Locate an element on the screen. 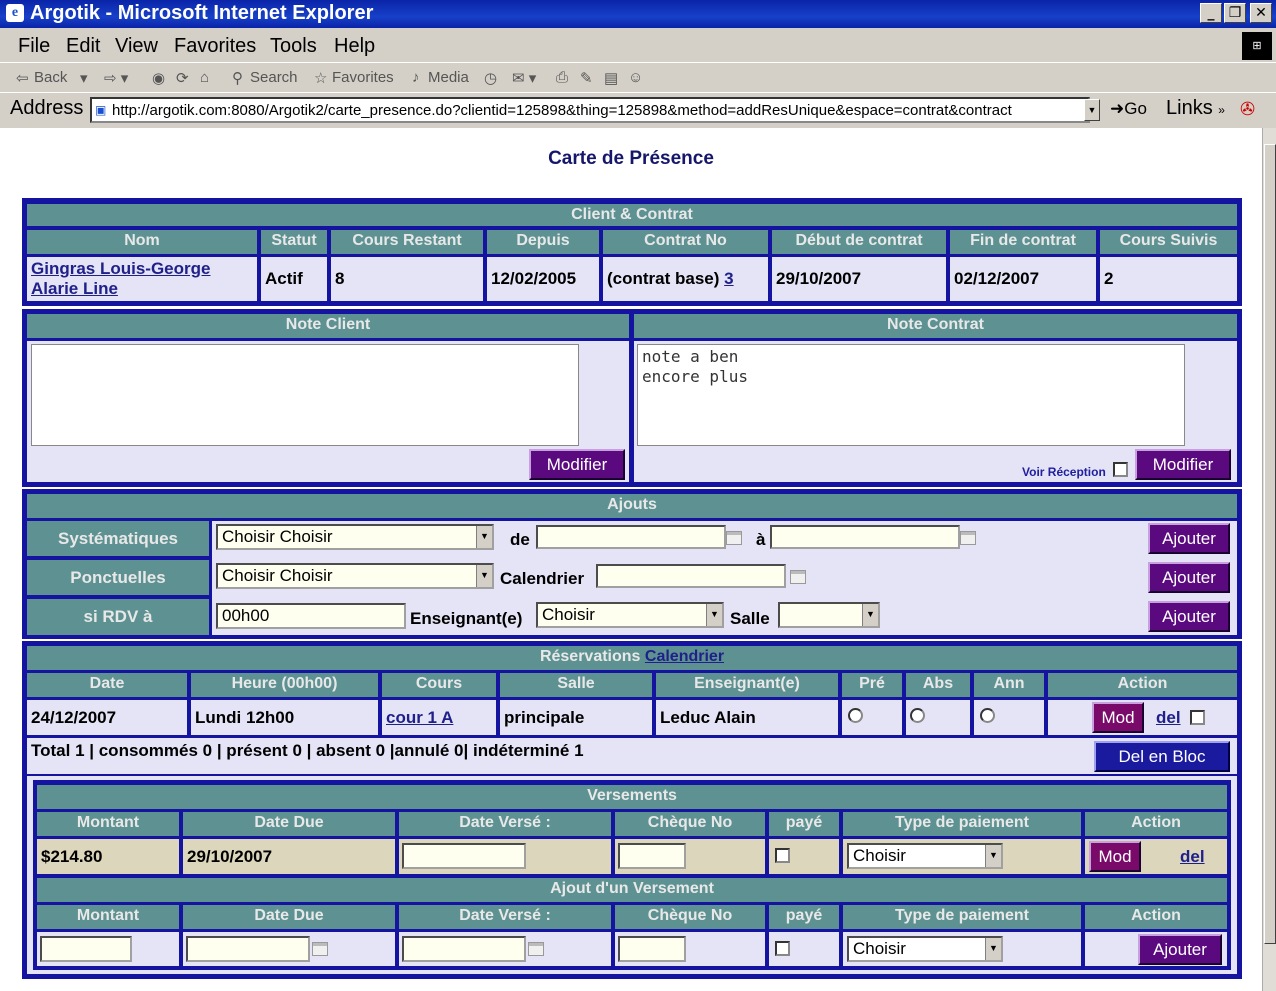 This screenshot has height=991, width=1276. menu-tools: Tools is located at coordinates (293, 46).